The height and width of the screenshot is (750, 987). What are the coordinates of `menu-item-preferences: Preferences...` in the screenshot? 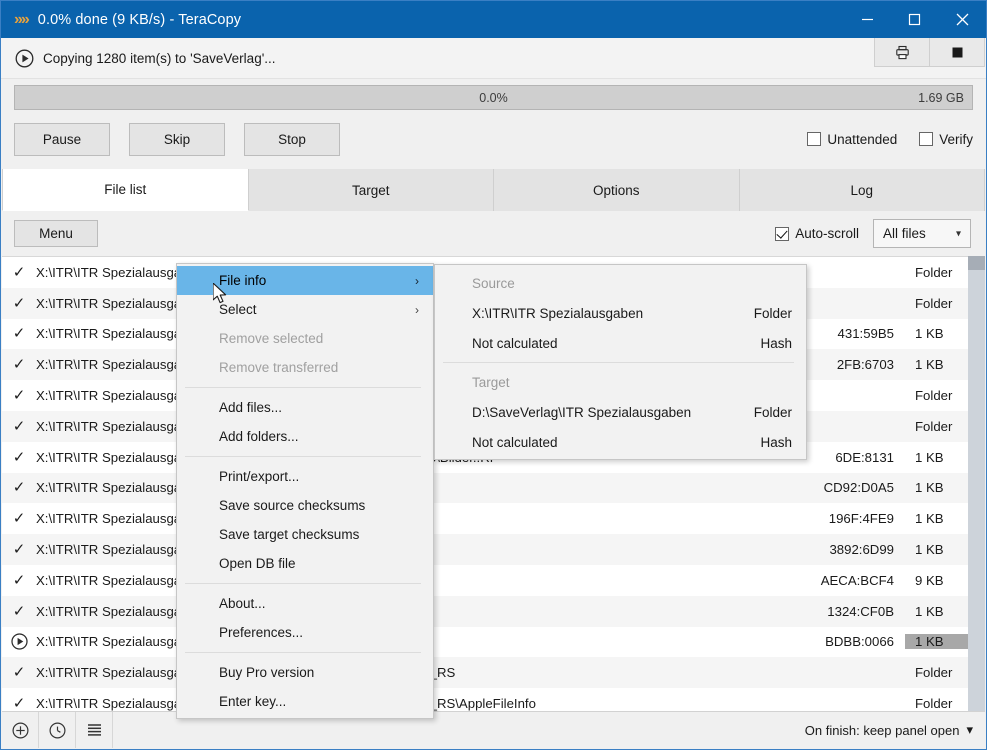 It's located at (305, 632).